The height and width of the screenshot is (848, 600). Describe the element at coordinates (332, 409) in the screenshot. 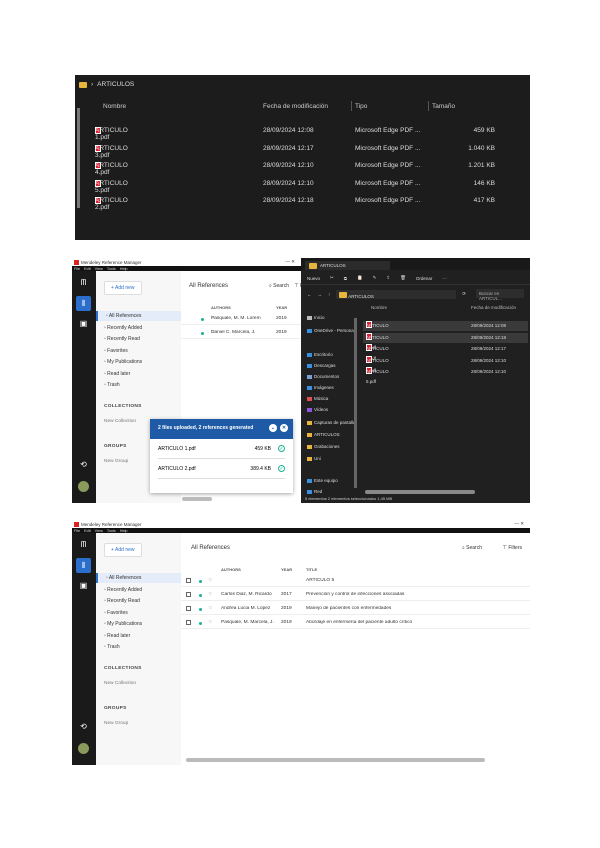

I see `nav-item: Vídeos` at that location.